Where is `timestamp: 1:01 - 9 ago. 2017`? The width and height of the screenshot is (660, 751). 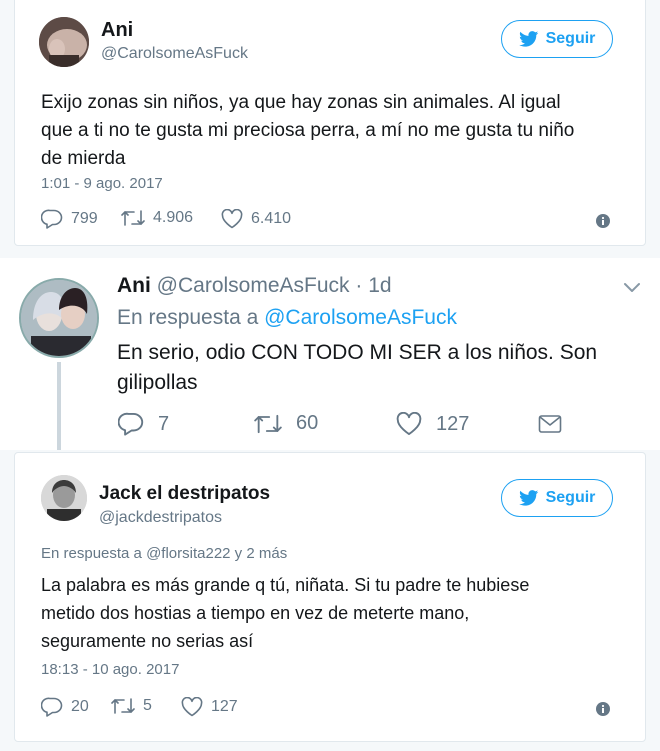 timestamp: 1:01 - 9 ago. 2017 is located at coordinates (102, 183).